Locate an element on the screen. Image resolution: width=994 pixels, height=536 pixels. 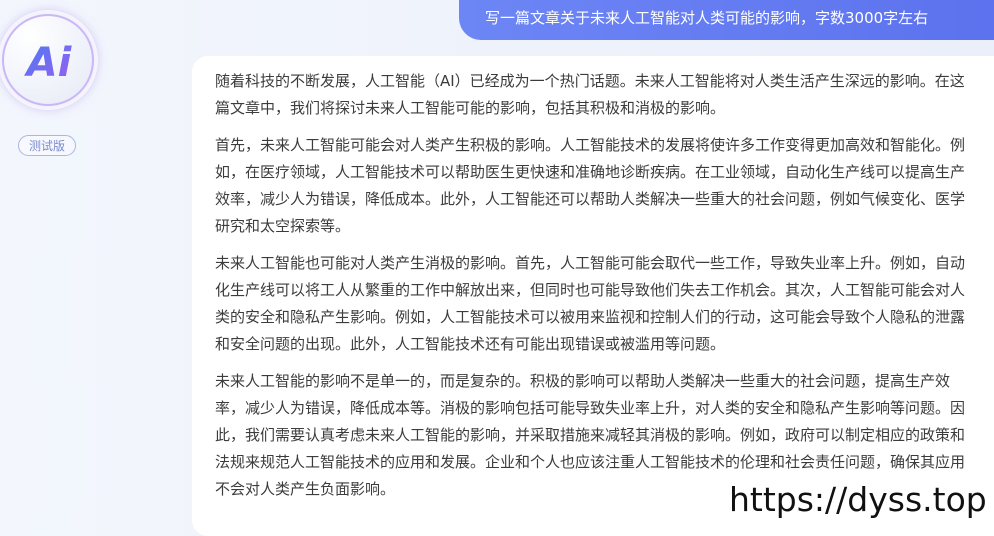
user-message-bubble: 写一篇文章关于未来人工智能对人类可能的影响，字数3000字左右 is located at coordinates (726, 20).